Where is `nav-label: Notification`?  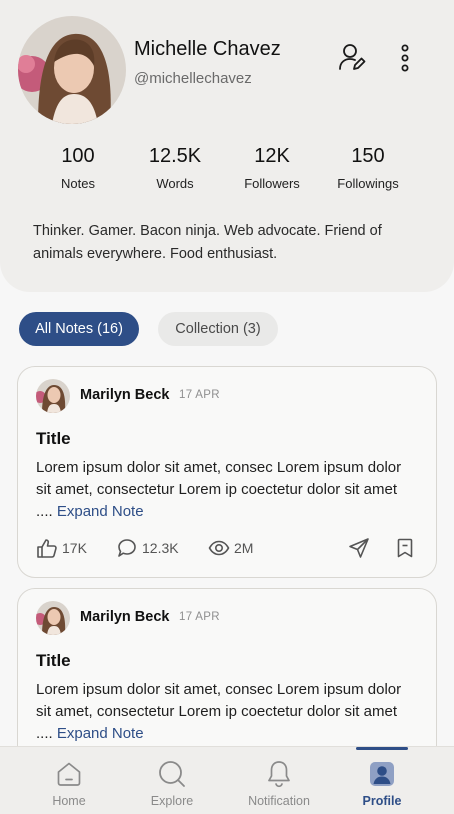 nav-label: Notification is located at coordinates (279, 801).